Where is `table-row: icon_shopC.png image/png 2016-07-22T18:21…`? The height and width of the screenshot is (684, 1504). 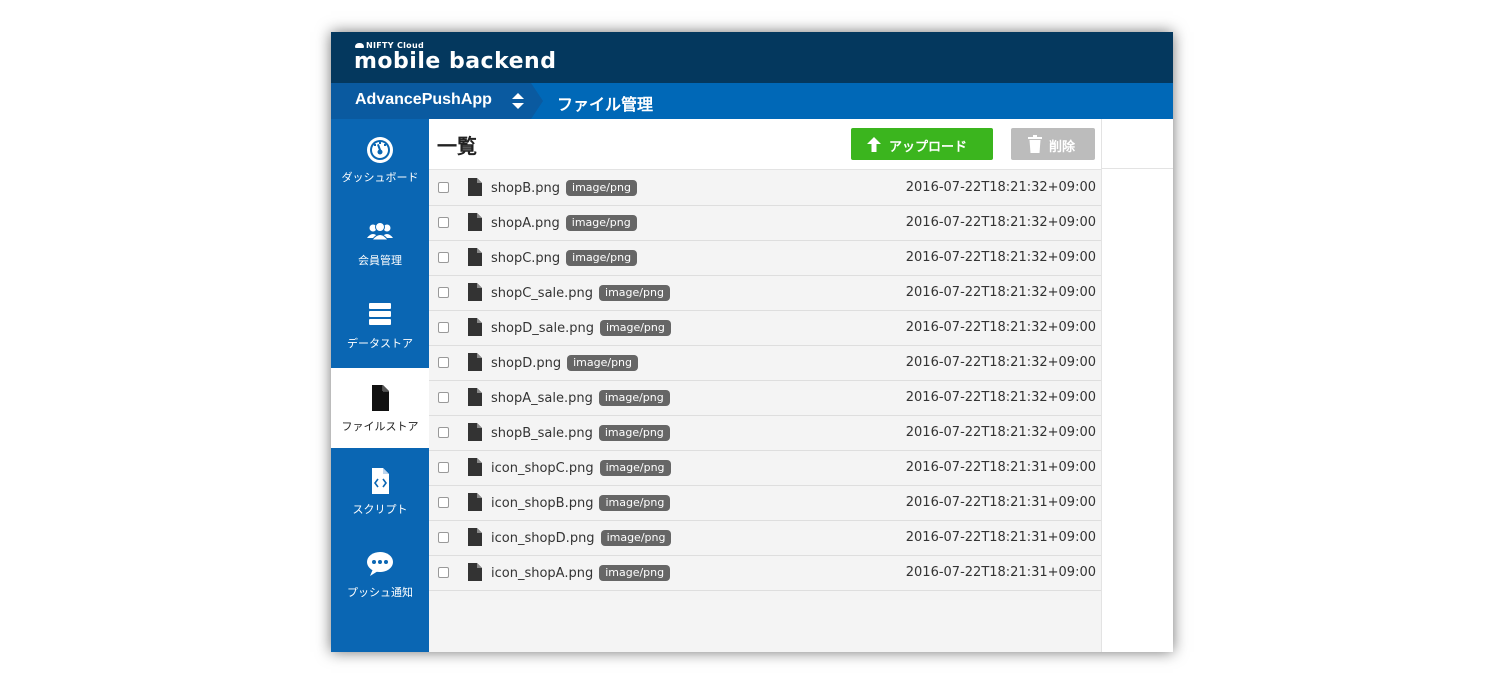
table-row: icon_shopC.png image/png 2016-07-22T18:21… is located at coordinates (765, 468).